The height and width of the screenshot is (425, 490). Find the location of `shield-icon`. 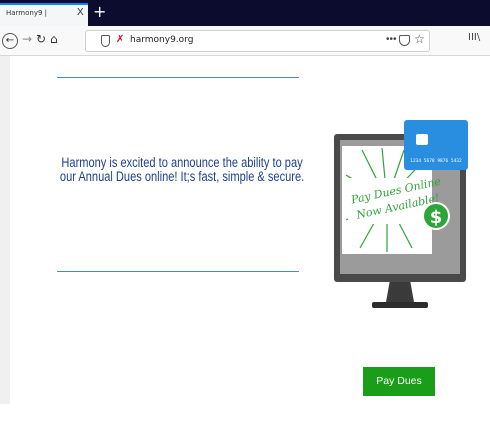

shield-icon is located at coordinates (105, 41).